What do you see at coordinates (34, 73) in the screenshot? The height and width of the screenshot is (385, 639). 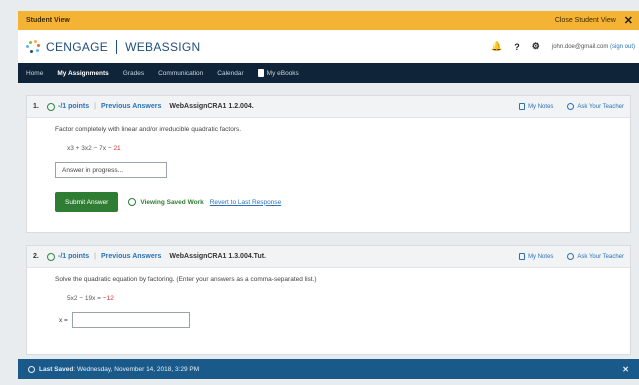 I see `nav-item-home: Home` at bounding box center [34, 73].